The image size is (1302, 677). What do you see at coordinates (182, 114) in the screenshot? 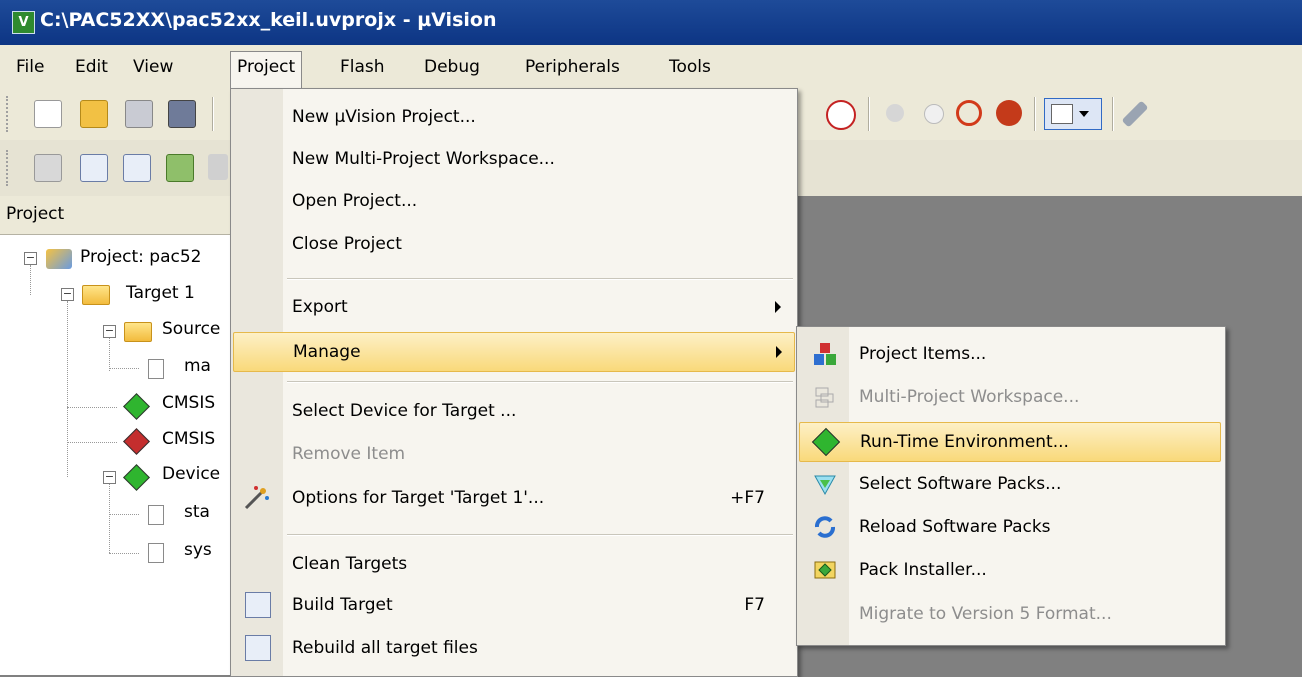
I see `save-all-icon` at bounding box center [182, 114].